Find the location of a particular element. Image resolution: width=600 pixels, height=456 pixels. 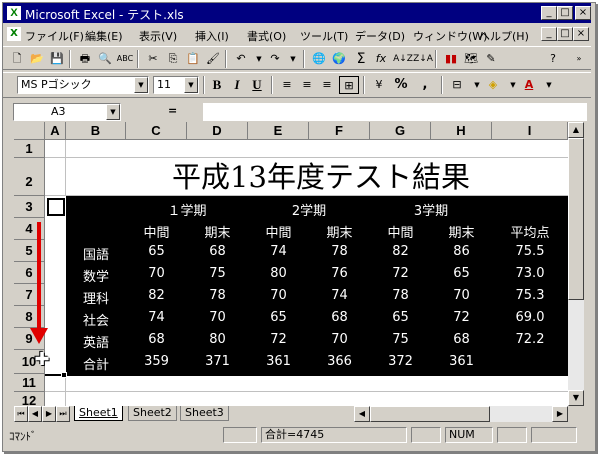

maximize-button: □ is located at coordinates (565, 13).